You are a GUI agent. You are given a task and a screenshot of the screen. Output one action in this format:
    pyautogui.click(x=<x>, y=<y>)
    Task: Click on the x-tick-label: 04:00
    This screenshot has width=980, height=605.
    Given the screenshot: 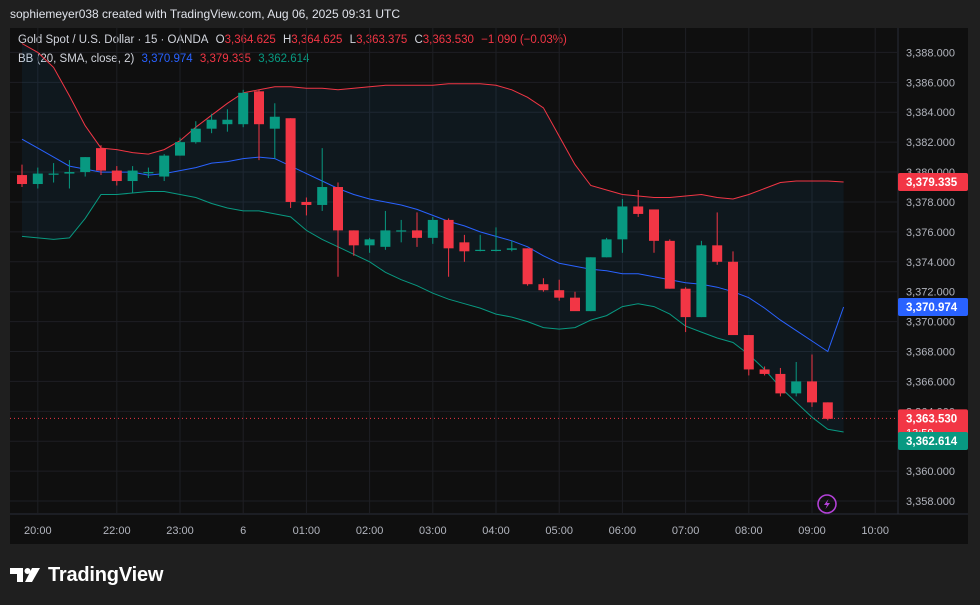 What is the action you would take?
    pyautogui.click(x=496, y=531)
    